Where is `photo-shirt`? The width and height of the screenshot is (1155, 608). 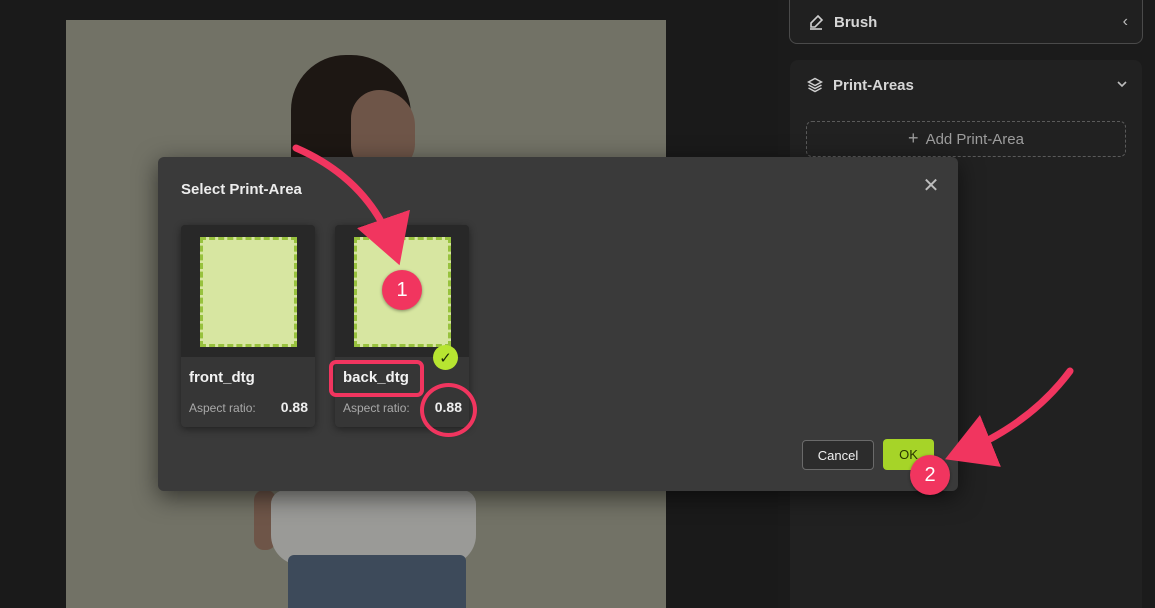
photo-shirt is located at coordinates (373, 527).